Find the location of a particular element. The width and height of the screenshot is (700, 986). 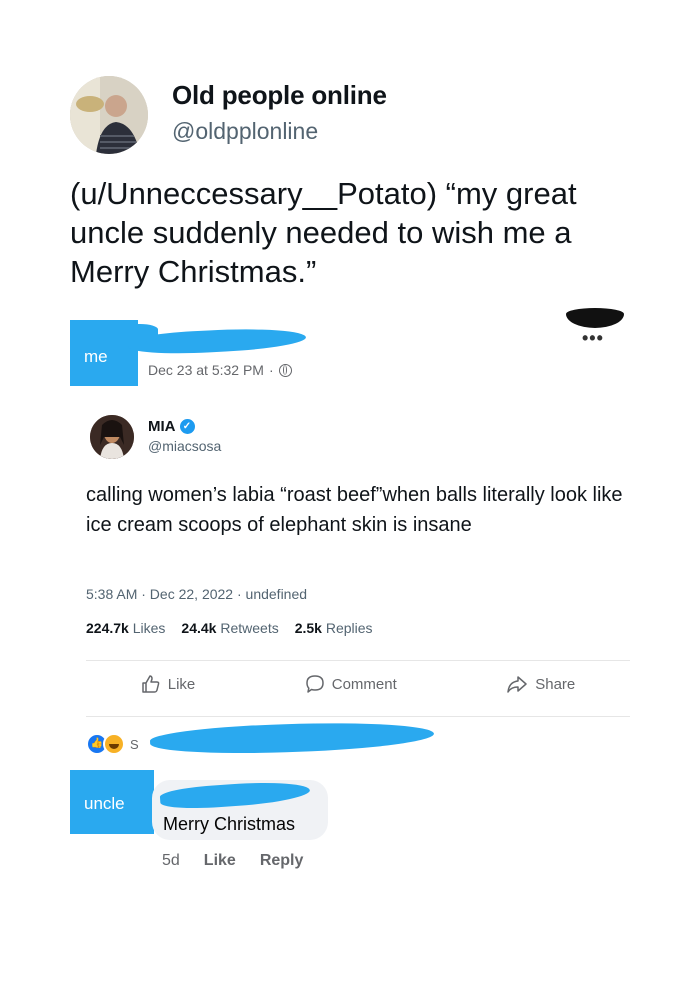

like-label: Like is located at coordinates (181, 684).